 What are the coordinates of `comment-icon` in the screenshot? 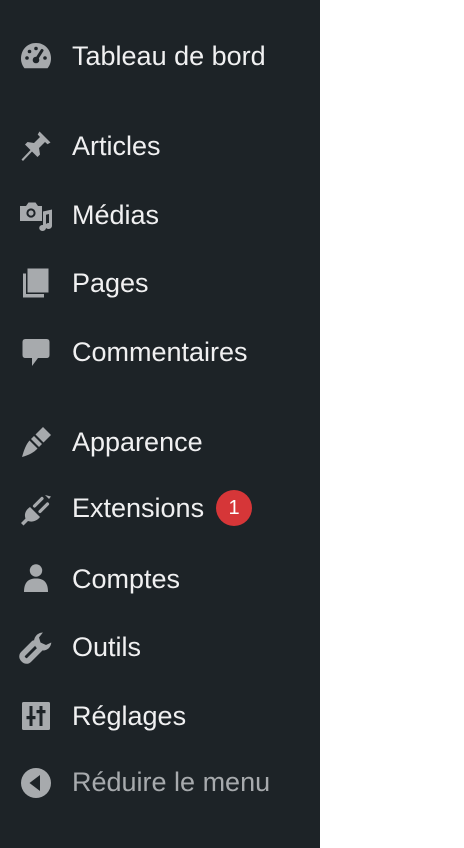 It's located at (36, 352).